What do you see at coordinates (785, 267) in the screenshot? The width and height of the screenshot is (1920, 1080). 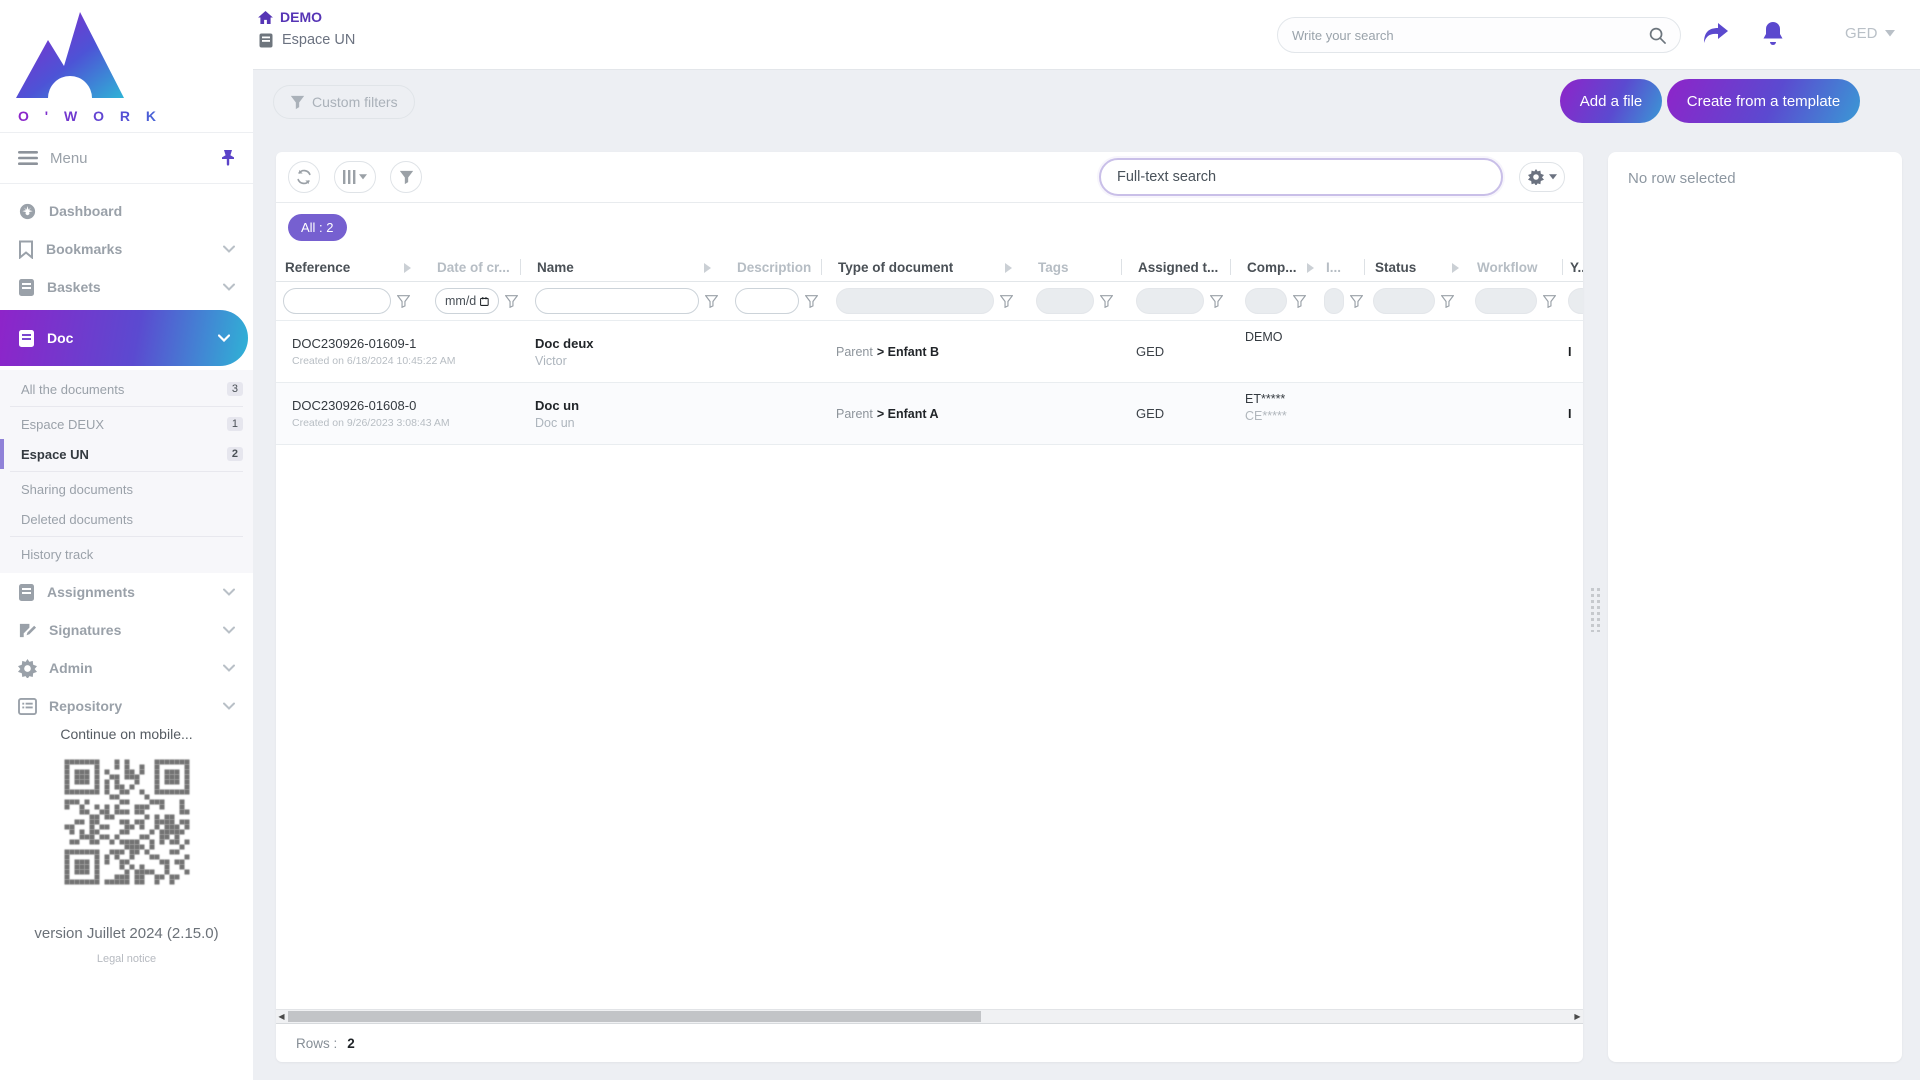 I see `column-header-description: Description` at bounding box center [785, 267].